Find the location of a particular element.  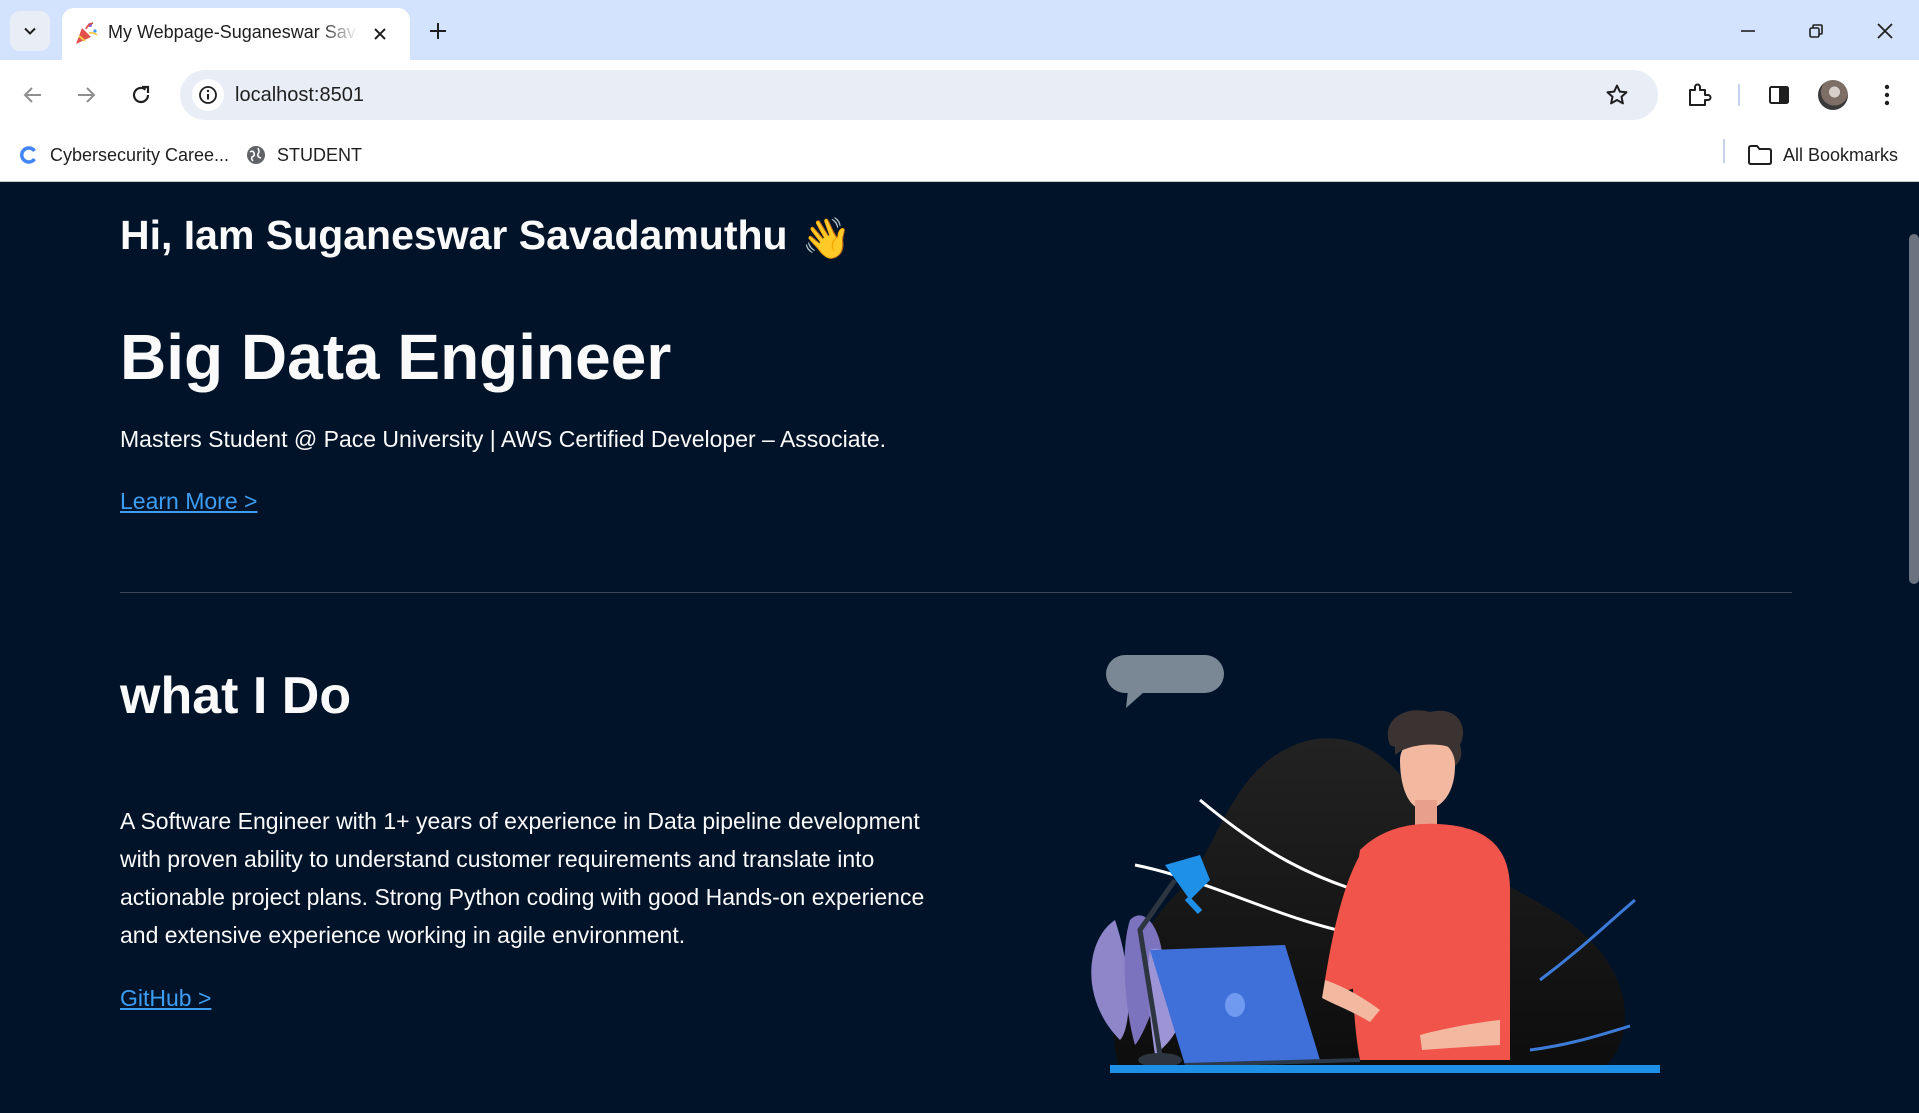

globe-icon is located at coordinates (256, 155).